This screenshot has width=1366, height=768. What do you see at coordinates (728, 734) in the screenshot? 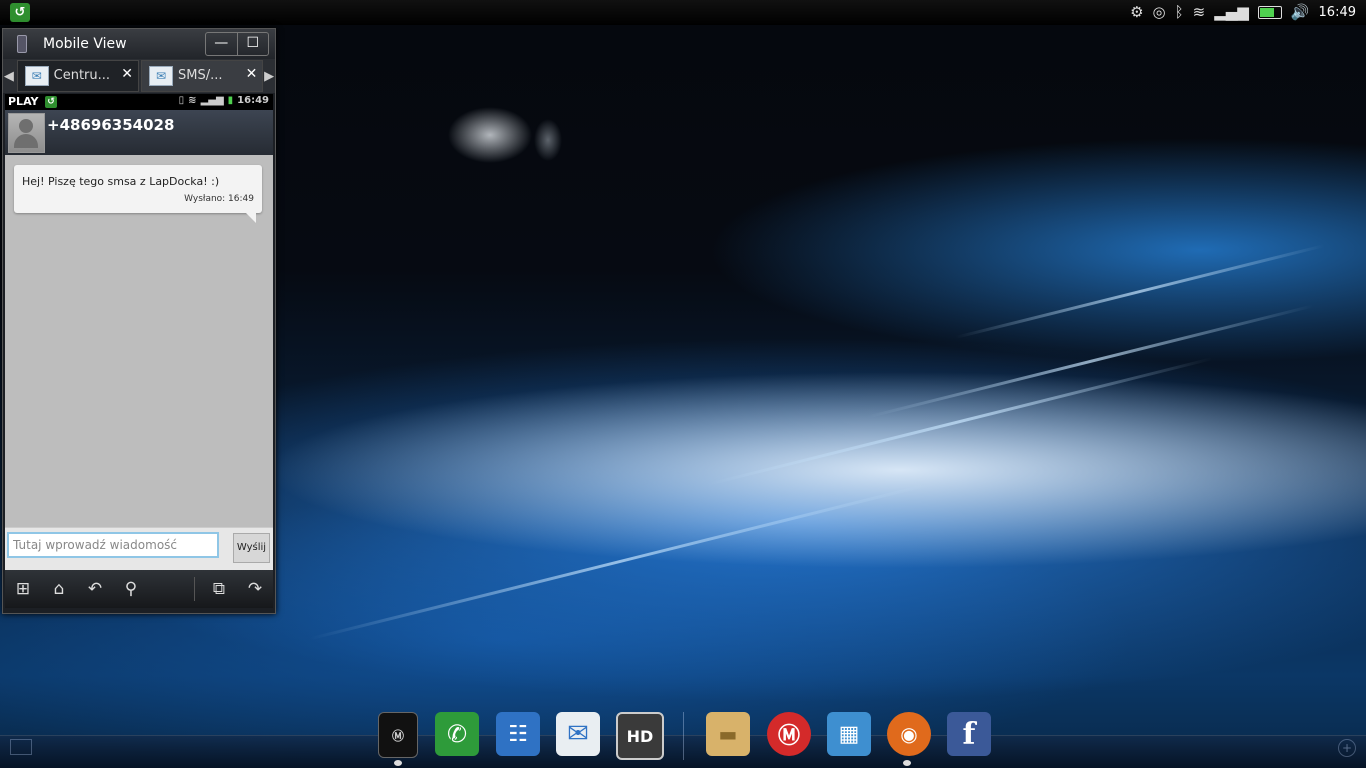
I see `folder-icon: ▬` at bounding box center [728, 734].